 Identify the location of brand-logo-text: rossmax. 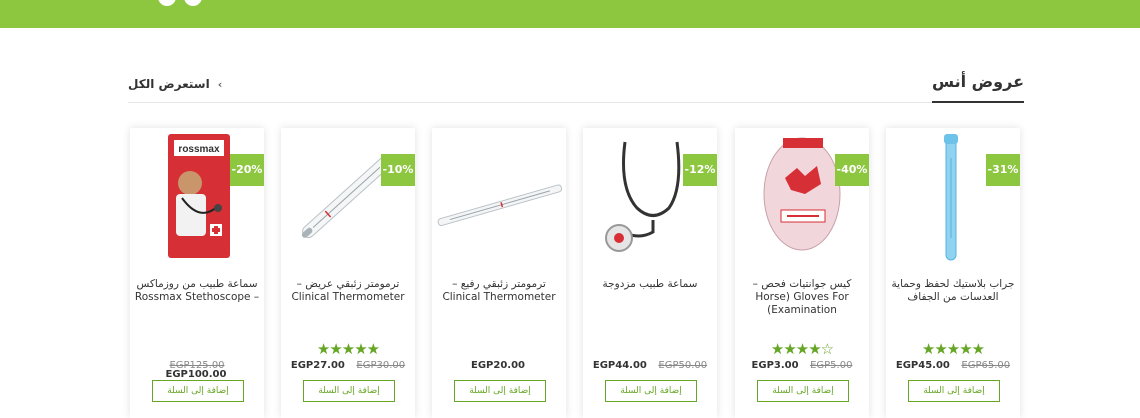
(199, 149).